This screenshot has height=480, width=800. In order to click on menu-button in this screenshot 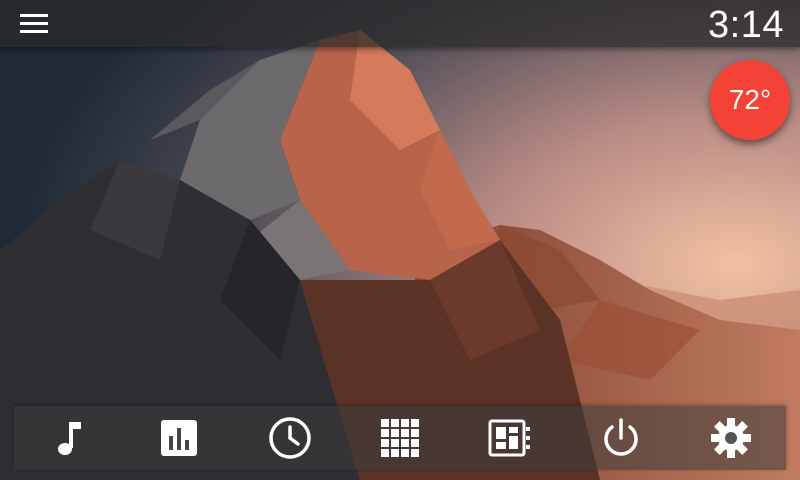, I will do `click(35, 24)`.